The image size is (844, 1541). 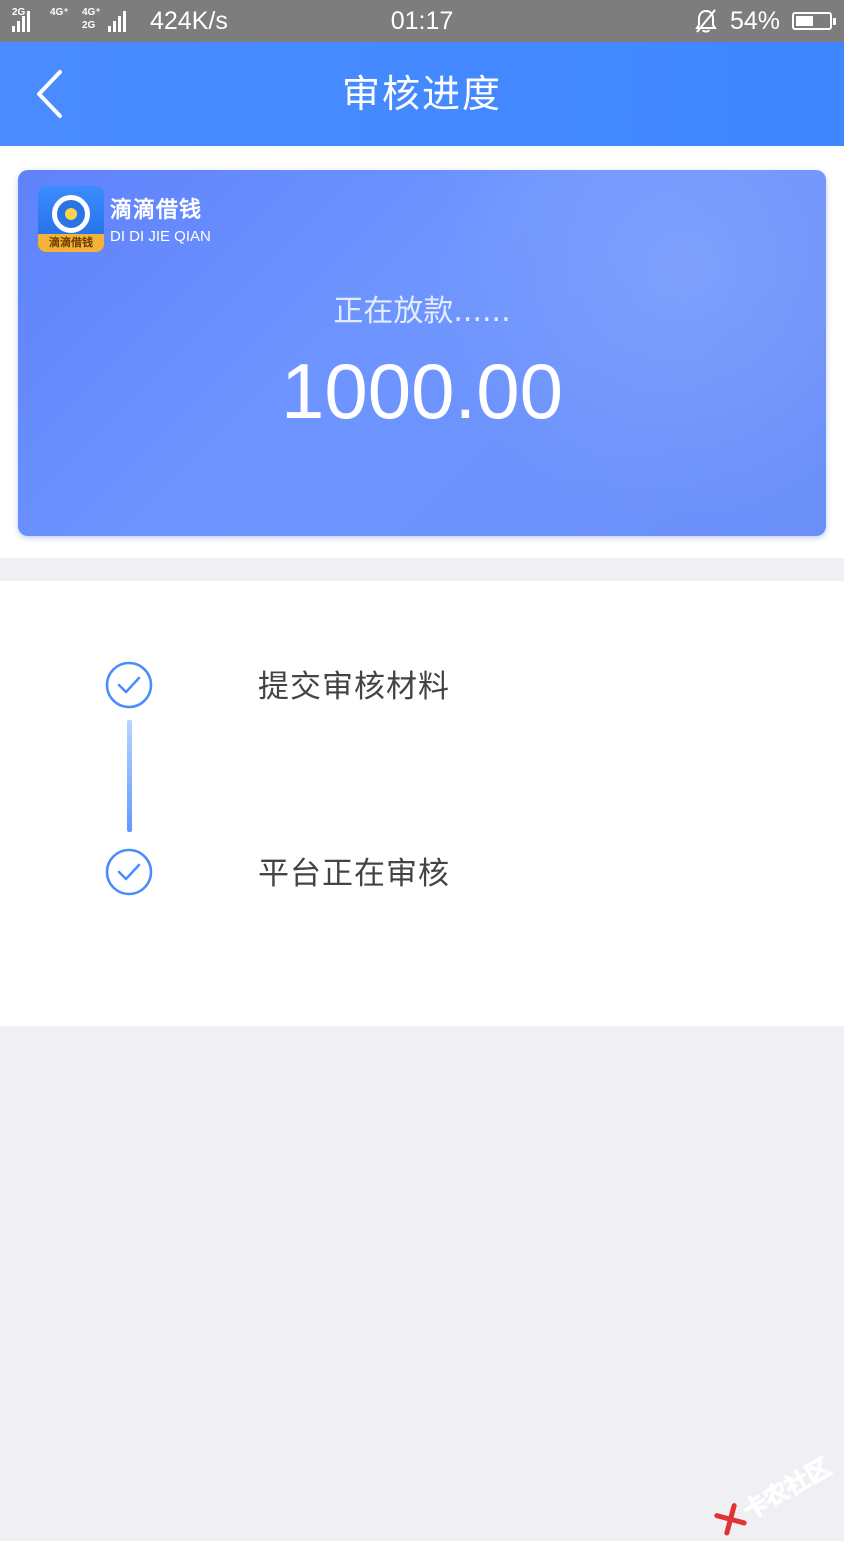 I want to click on battery-fill, so click(x=804, y=21).